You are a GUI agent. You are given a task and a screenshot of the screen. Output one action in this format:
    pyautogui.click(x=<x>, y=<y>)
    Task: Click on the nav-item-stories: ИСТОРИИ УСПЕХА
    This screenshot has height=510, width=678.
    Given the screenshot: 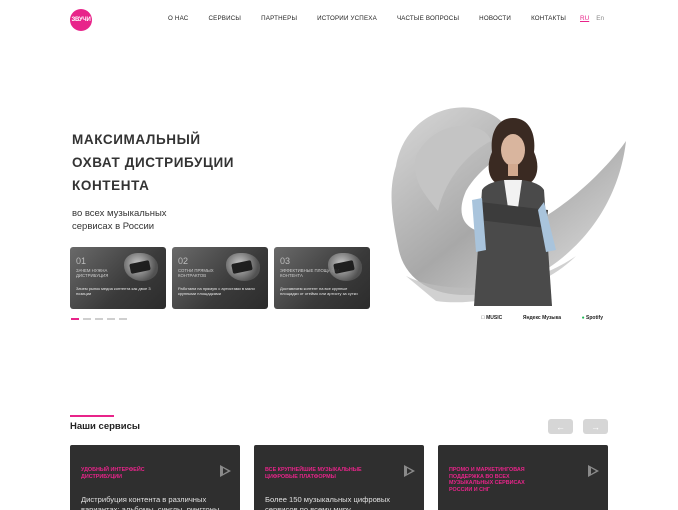 What is the action you would take?
    pyautogui.click(x=347, y=18)
    